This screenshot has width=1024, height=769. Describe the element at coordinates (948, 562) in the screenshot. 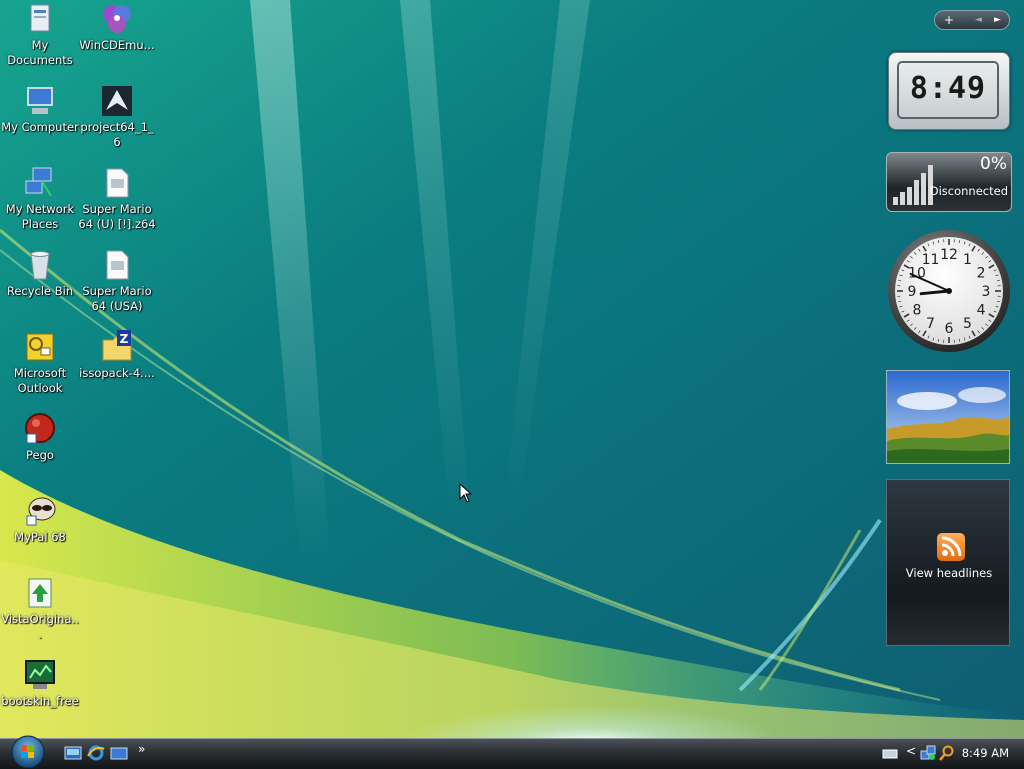

I see `feed-headlines-gadget: View headlines` at that location.